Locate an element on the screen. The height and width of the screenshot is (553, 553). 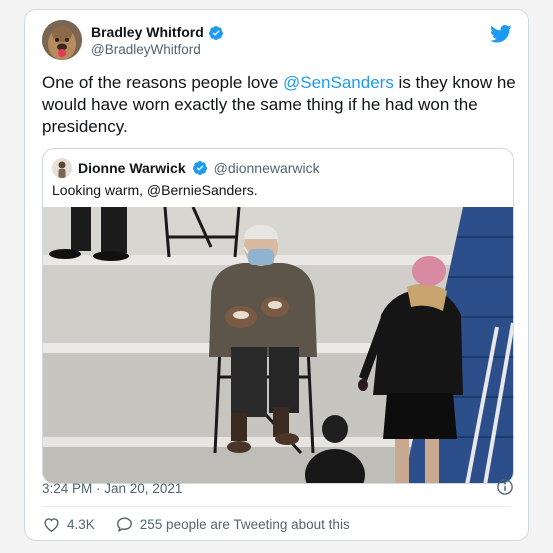
twitter-bird-icon is located at coordinates (501, 34).